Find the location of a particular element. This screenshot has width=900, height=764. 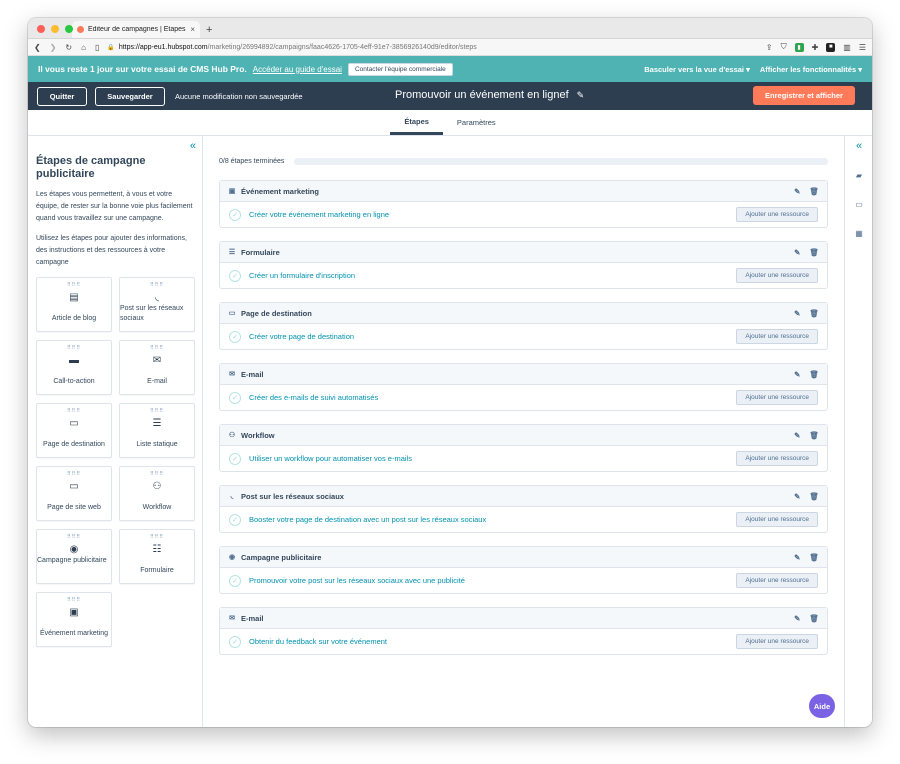

calendar-icon: ▦ is located at coordinates (858, 233).